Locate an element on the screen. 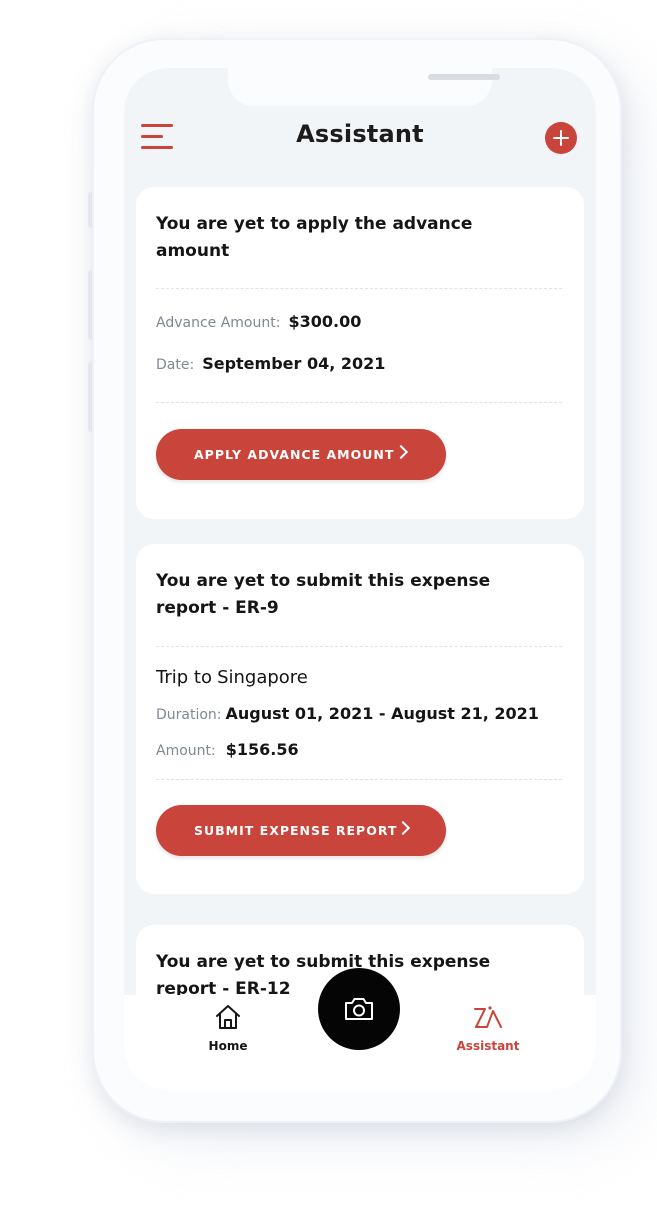 The height and width of the screenshot is (1210, 657). amount-row: Amount: $156.56 is located at coordinates (227, 749).